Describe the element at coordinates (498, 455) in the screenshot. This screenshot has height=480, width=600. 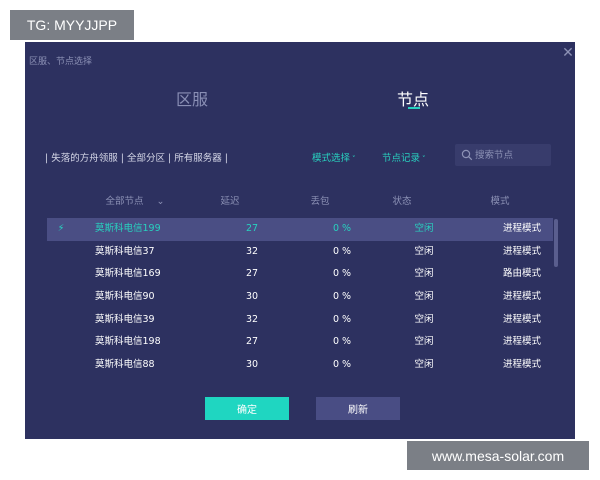
I see `site-watermark: www.mesa-solar.com` at that location.